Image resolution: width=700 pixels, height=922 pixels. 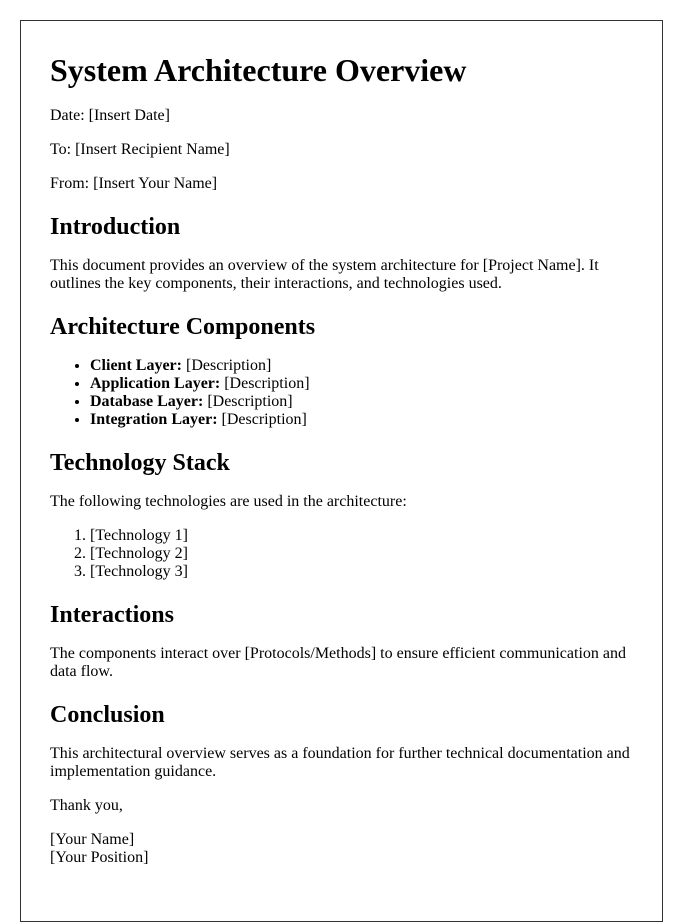 I want to click on signature-name: [Your Name], so click(x=92, y=839).